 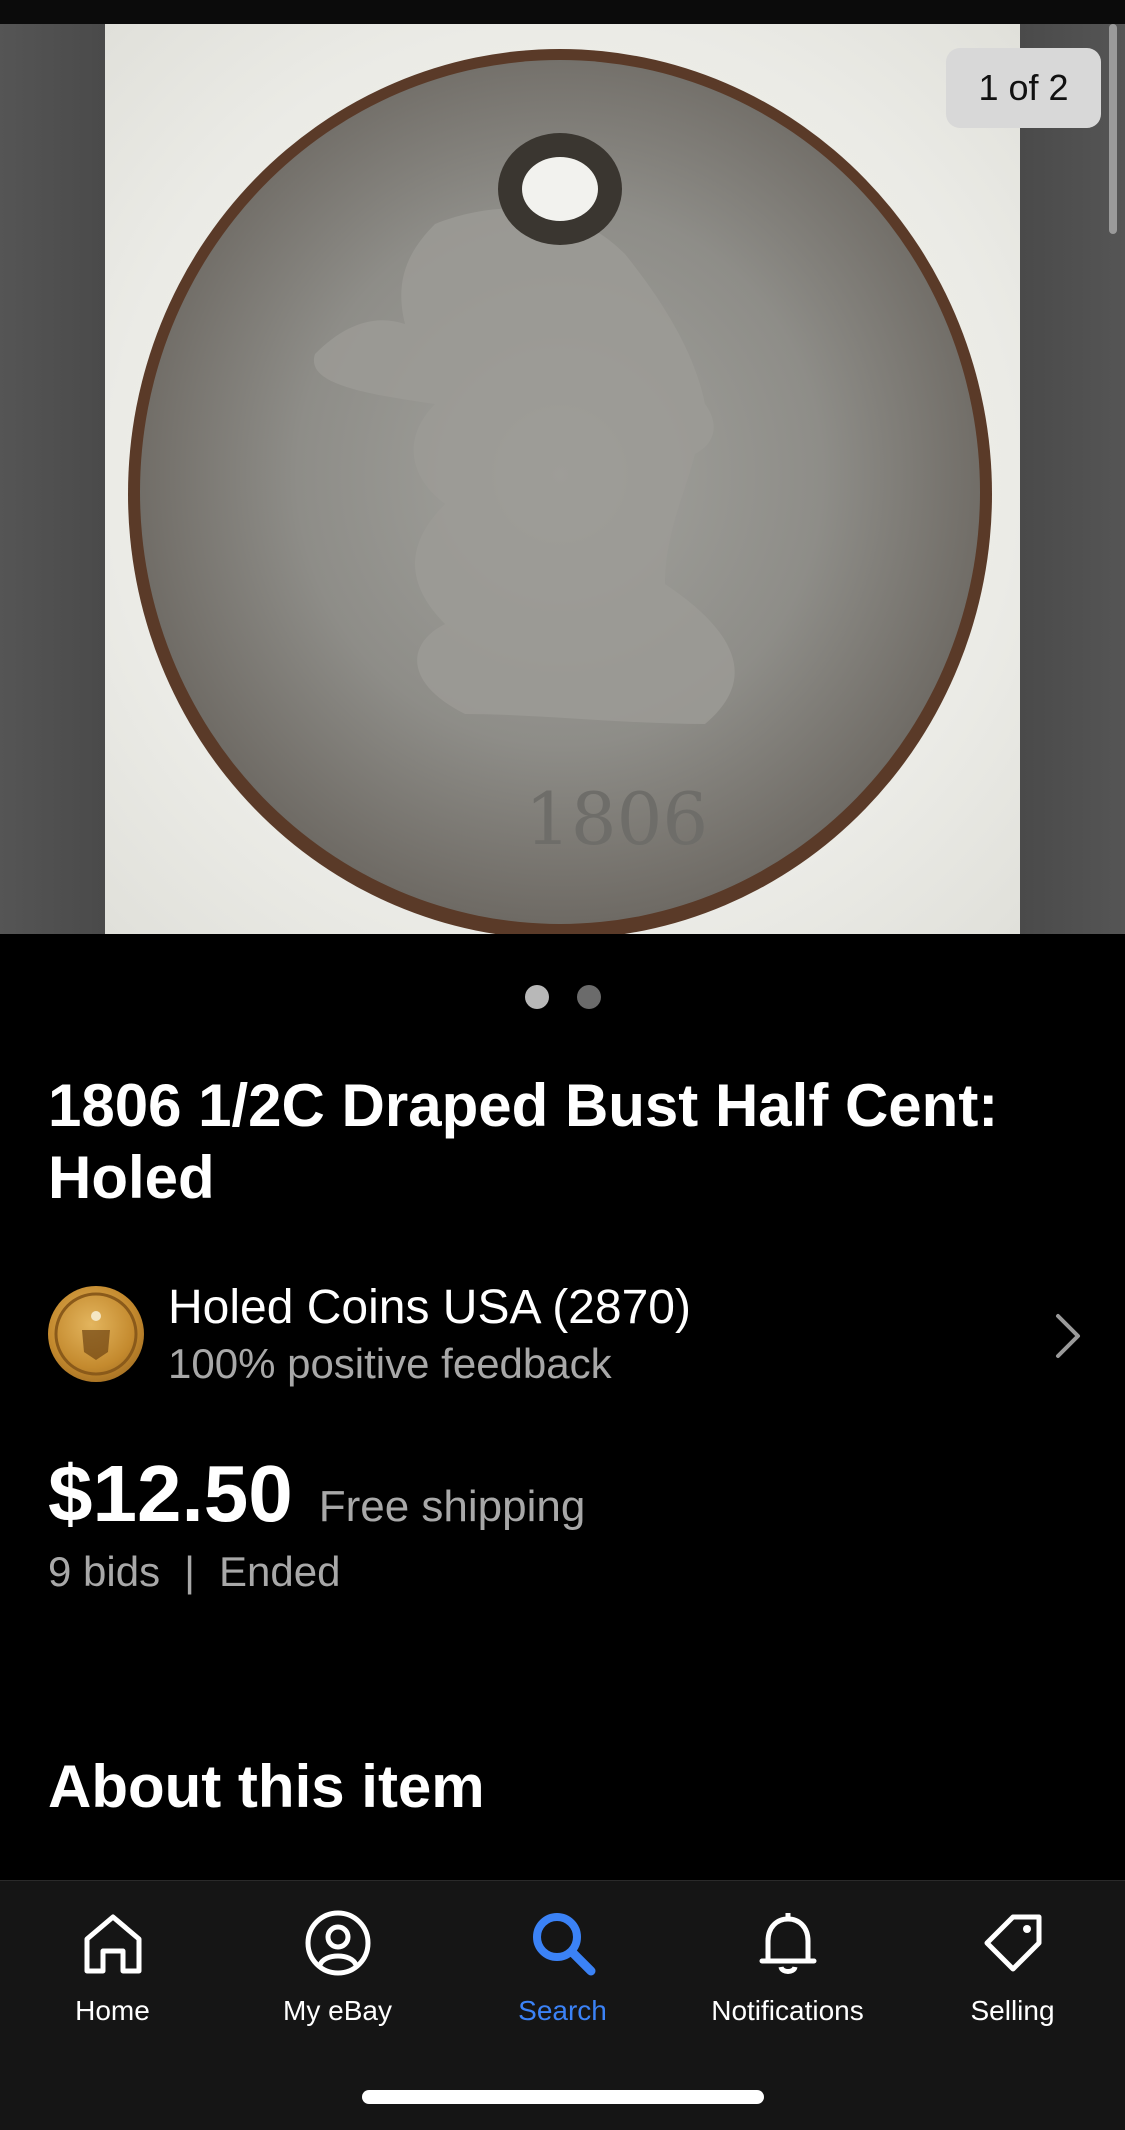 I want to click on bell-icon, so click(x=787, y=1943).